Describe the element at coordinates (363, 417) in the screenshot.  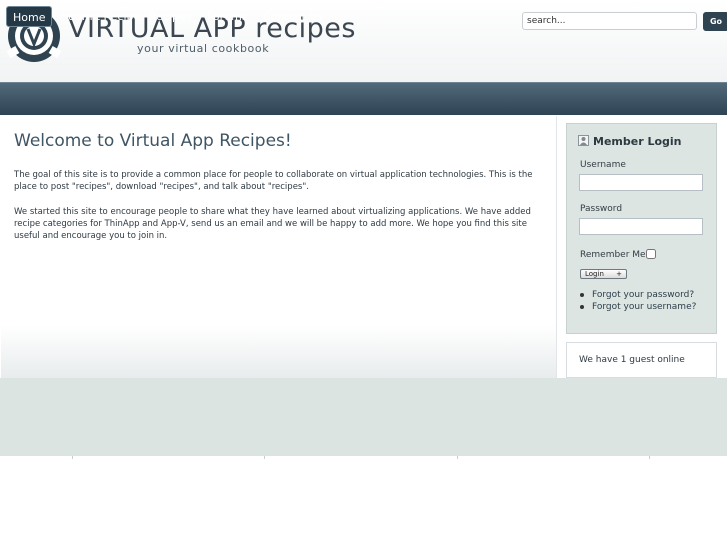
I see `footer-band` at that location.